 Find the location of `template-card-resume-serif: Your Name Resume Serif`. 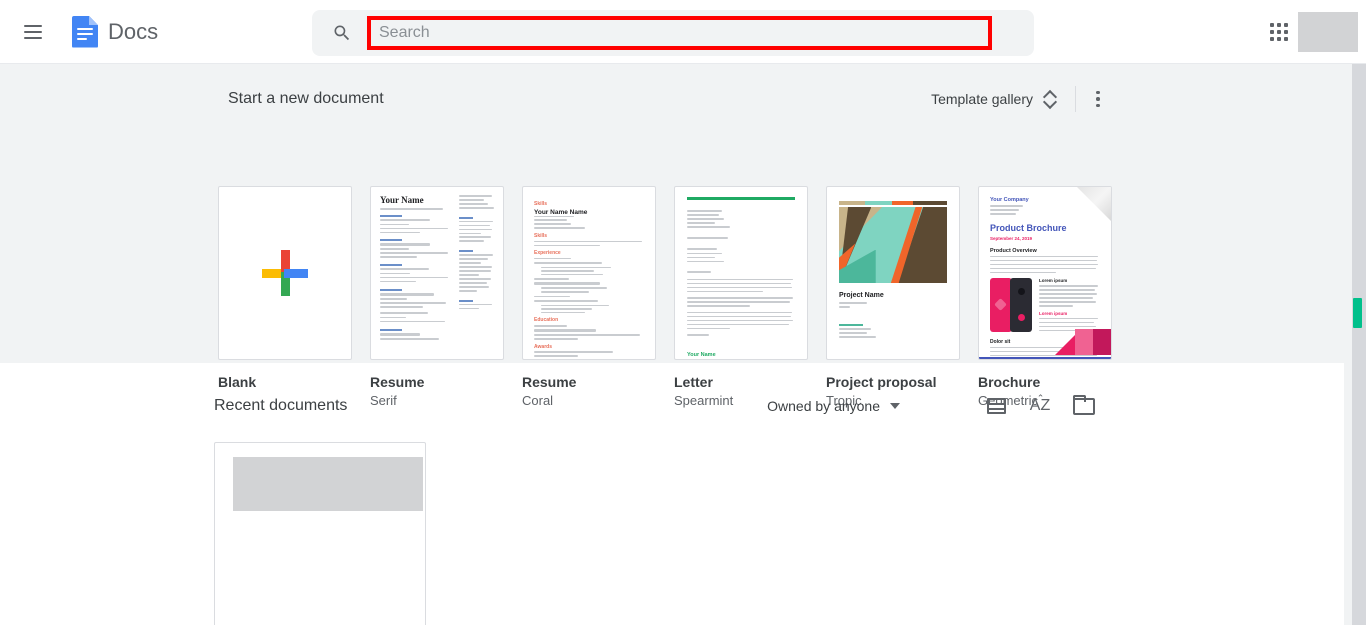

template-card-resume-serif: Your Name Resume Serif is located at coordinates (437, 297).